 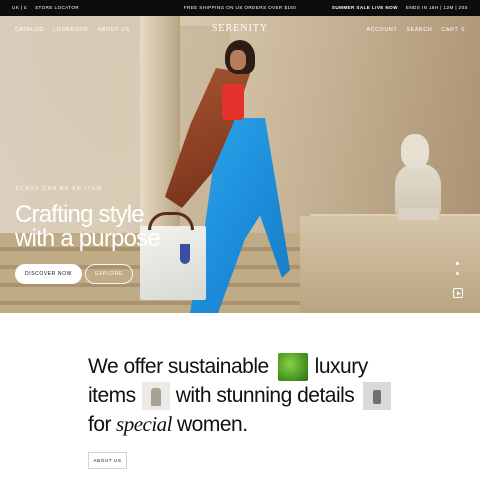 I want to click on play-icon, so click(x=458, y=293).